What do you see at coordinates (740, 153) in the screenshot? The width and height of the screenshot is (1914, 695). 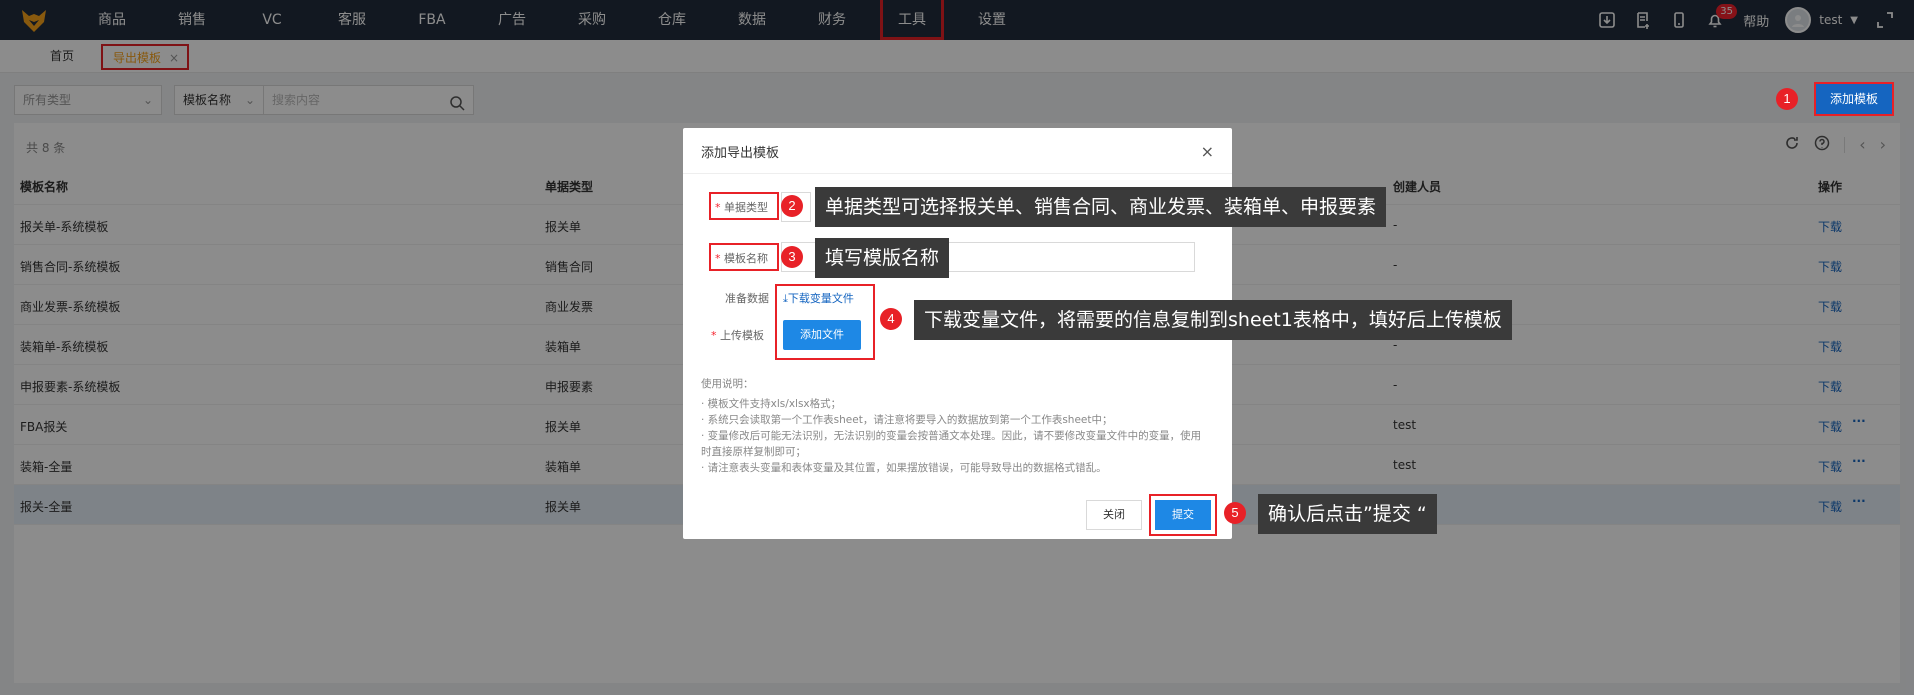 I see `dialog-title: 添加导出模板` at bounding box center [740, 153].